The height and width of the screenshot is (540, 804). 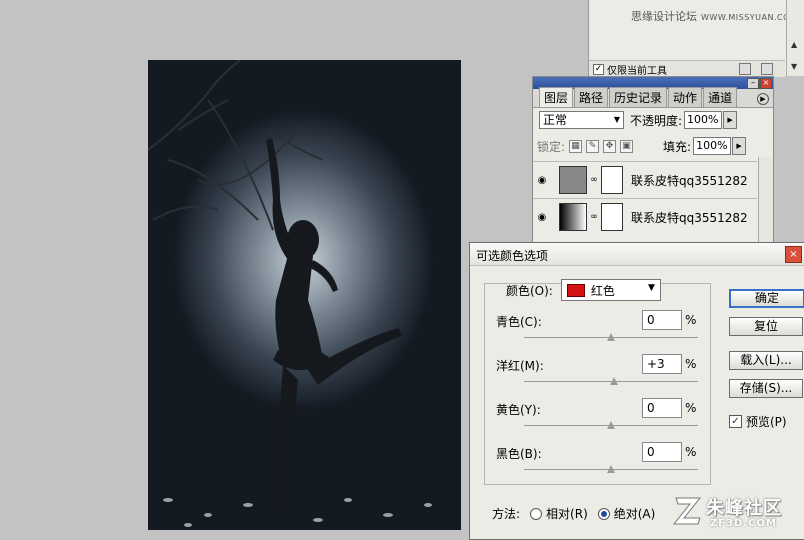 I want to click on scroll-down-icon: ▼, so click(x=794, y=66).